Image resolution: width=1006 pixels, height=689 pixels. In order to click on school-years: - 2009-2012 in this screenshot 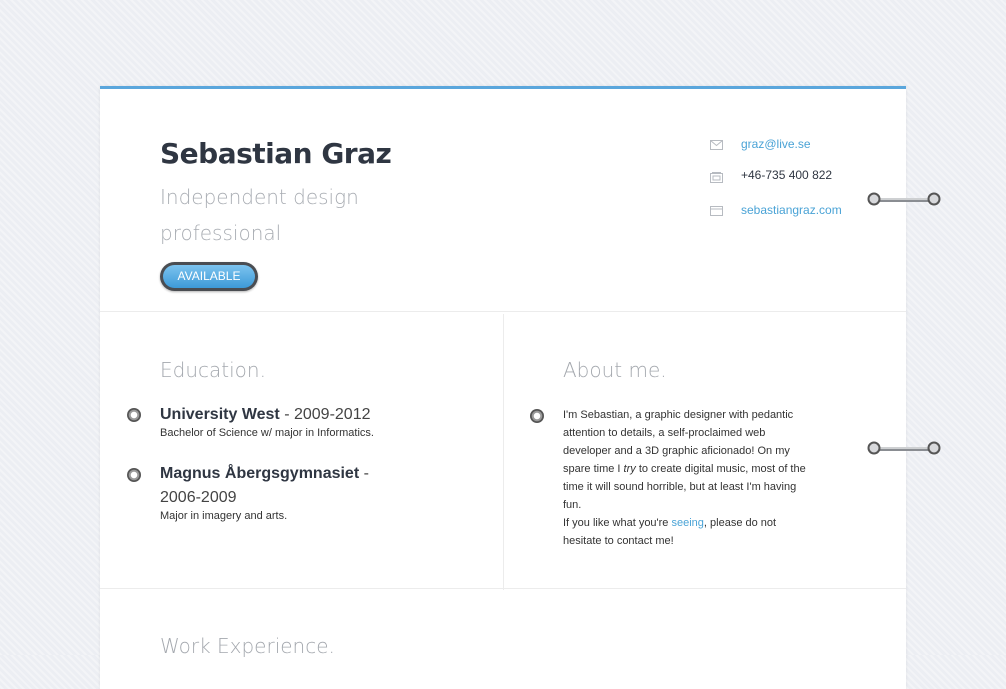, I will do `click(325, 414)`.